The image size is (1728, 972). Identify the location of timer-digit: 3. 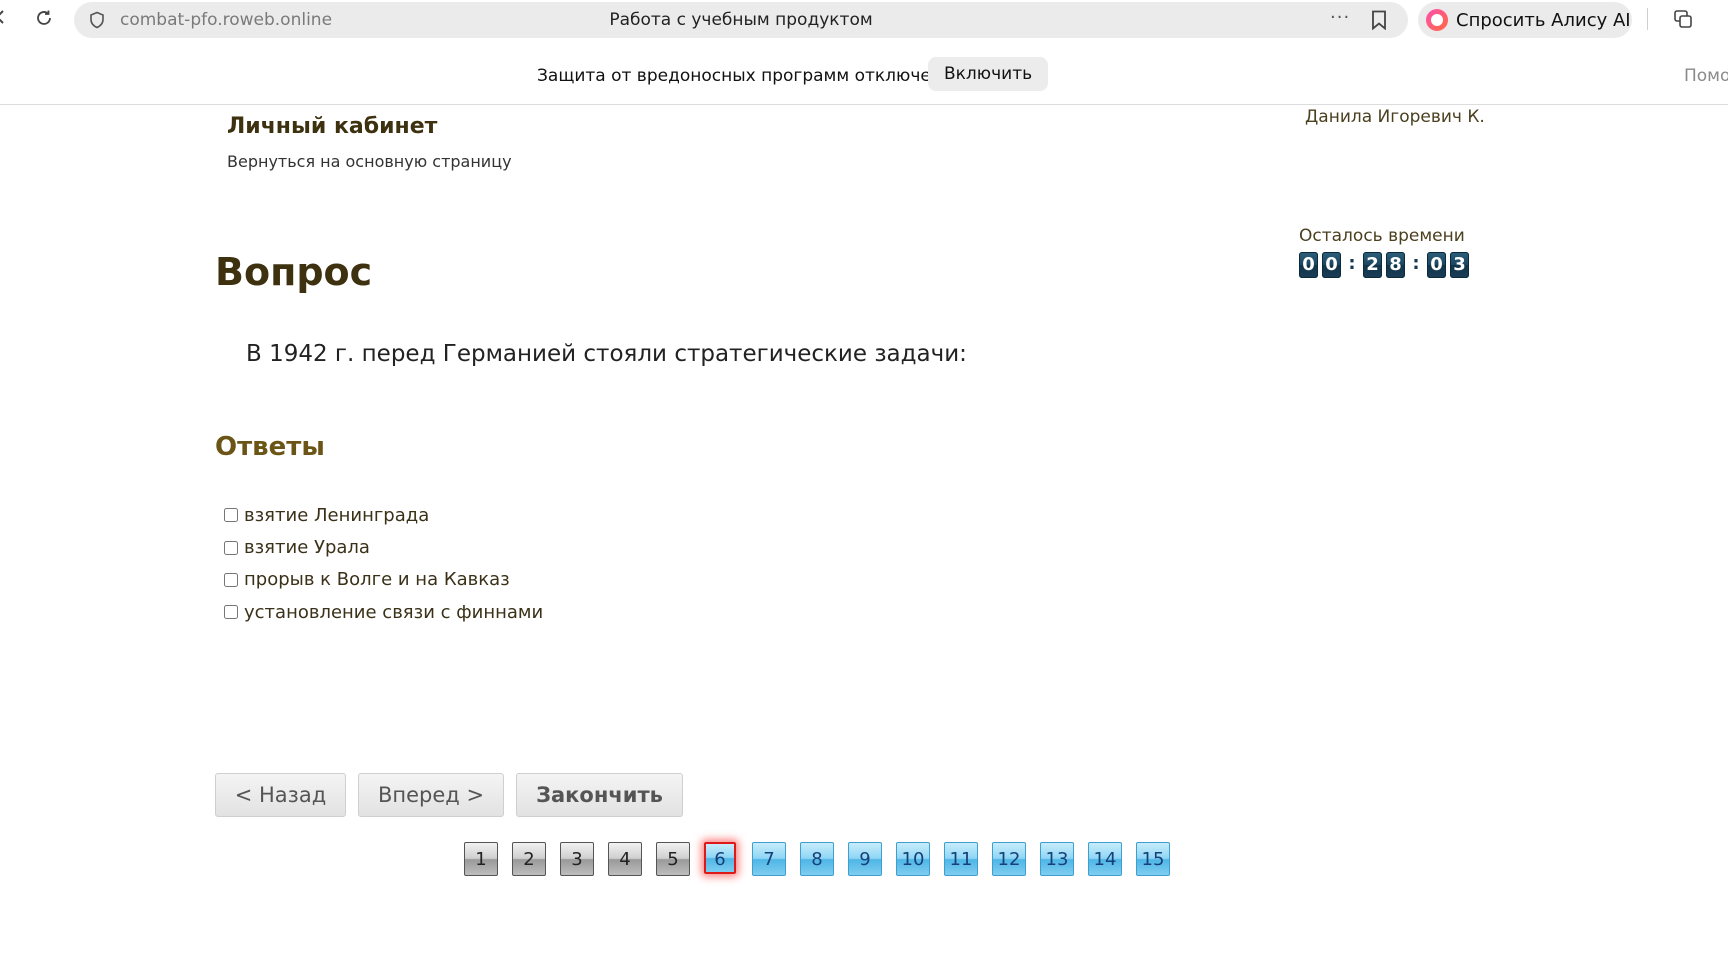
(1459, 264).